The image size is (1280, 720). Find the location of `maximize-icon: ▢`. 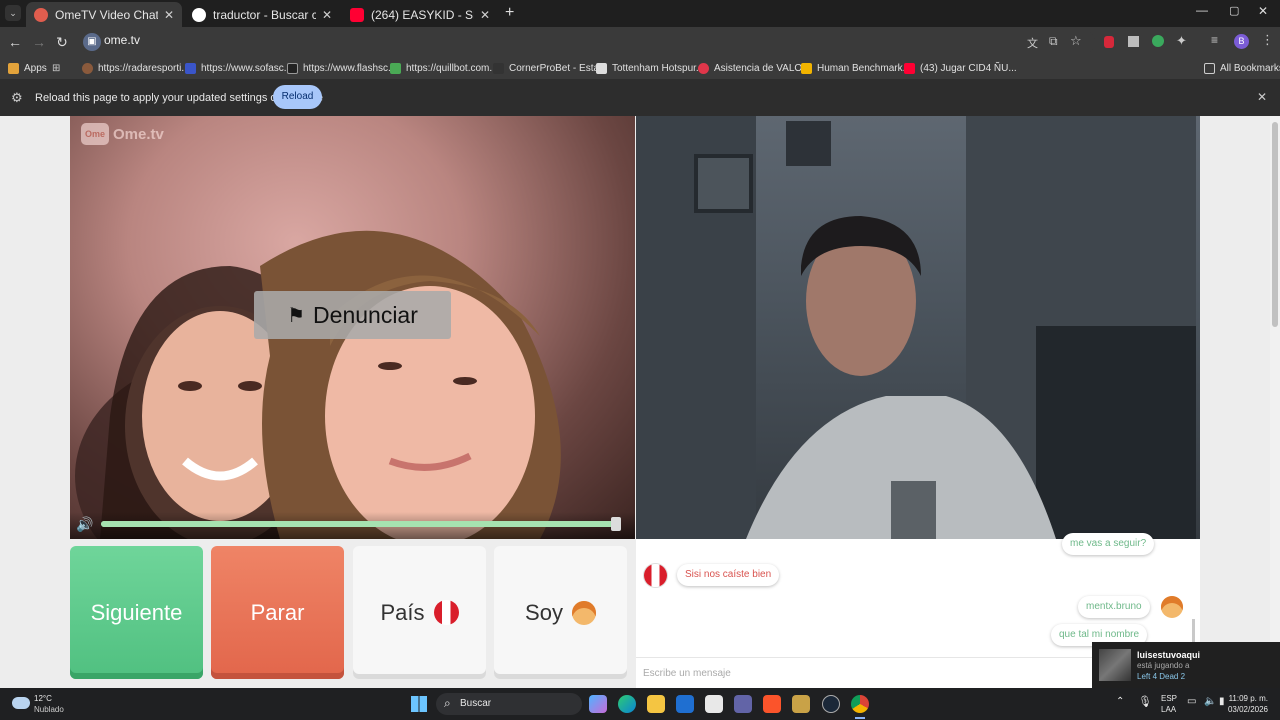

maximize-icon: ▢ is located at coordinates (1234, 10).